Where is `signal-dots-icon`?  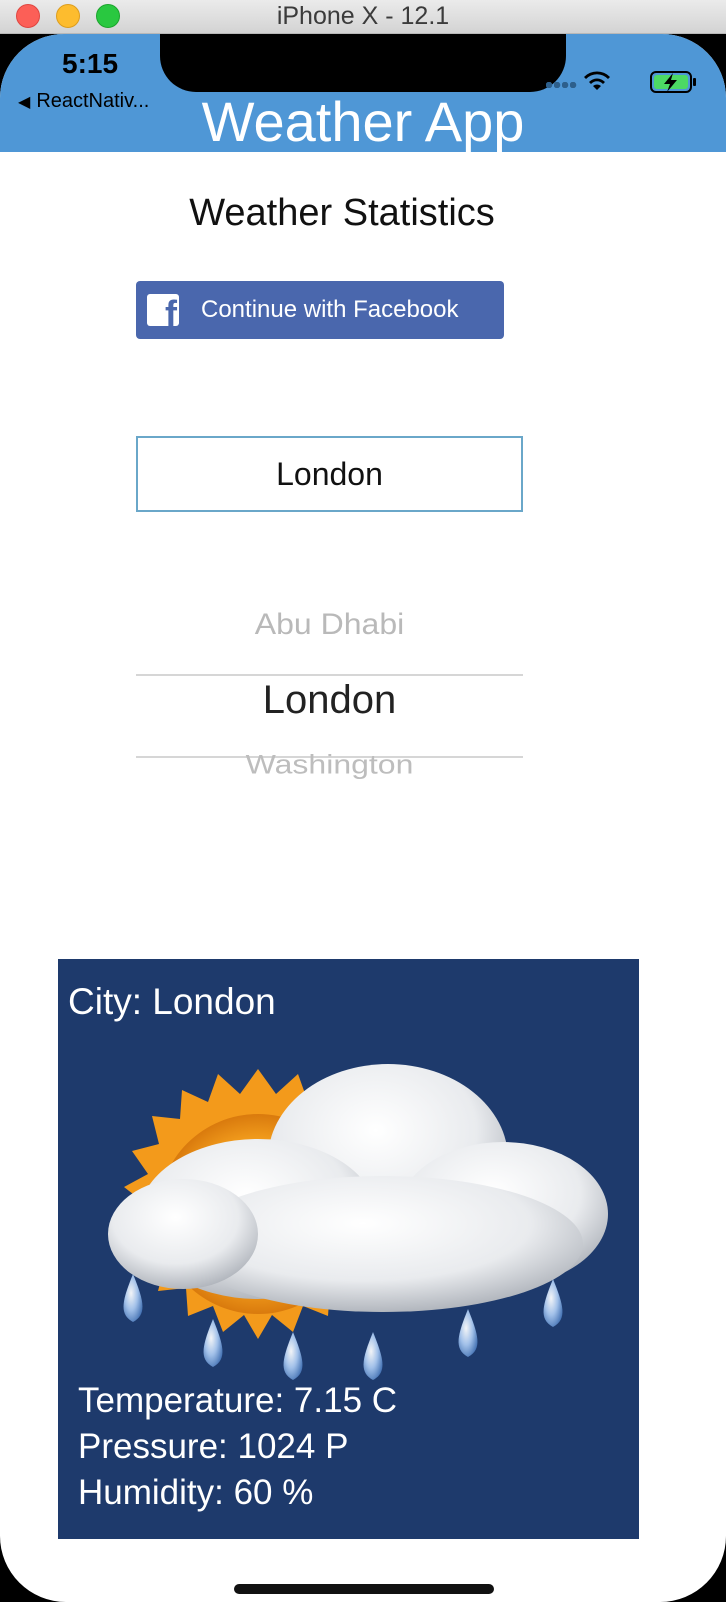
signal-dots-icon is located at coordinates (562, 85).